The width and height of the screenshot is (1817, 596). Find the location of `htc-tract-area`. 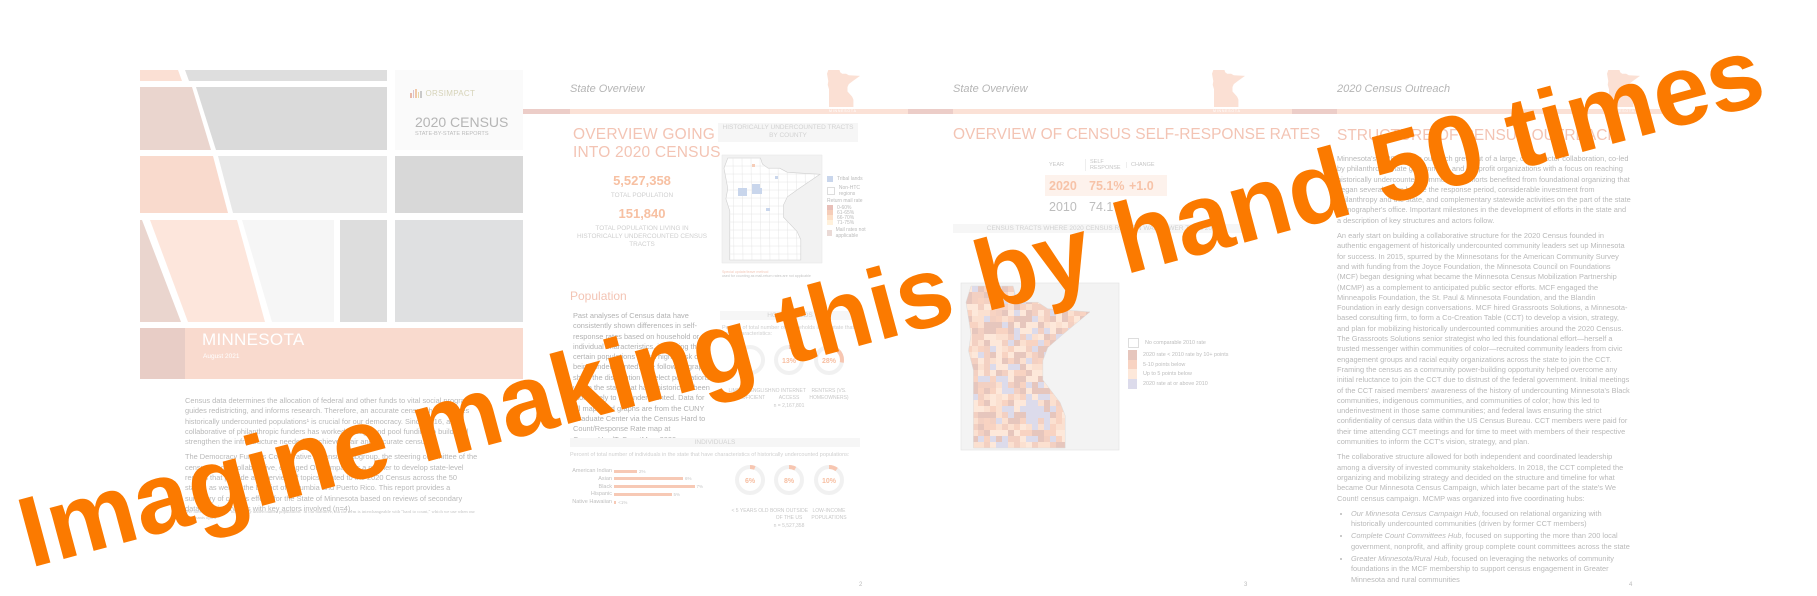

htc-tract-area is located at coordinates (753, 165).